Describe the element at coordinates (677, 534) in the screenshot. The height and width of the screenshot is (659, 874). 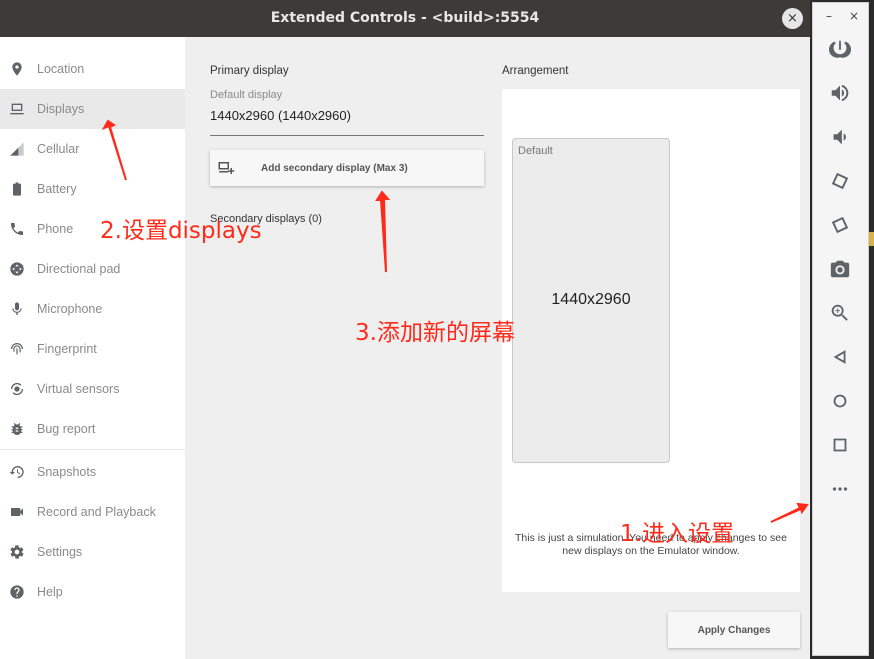
I see `annotation-step-1: 1.进入设置` at that location.